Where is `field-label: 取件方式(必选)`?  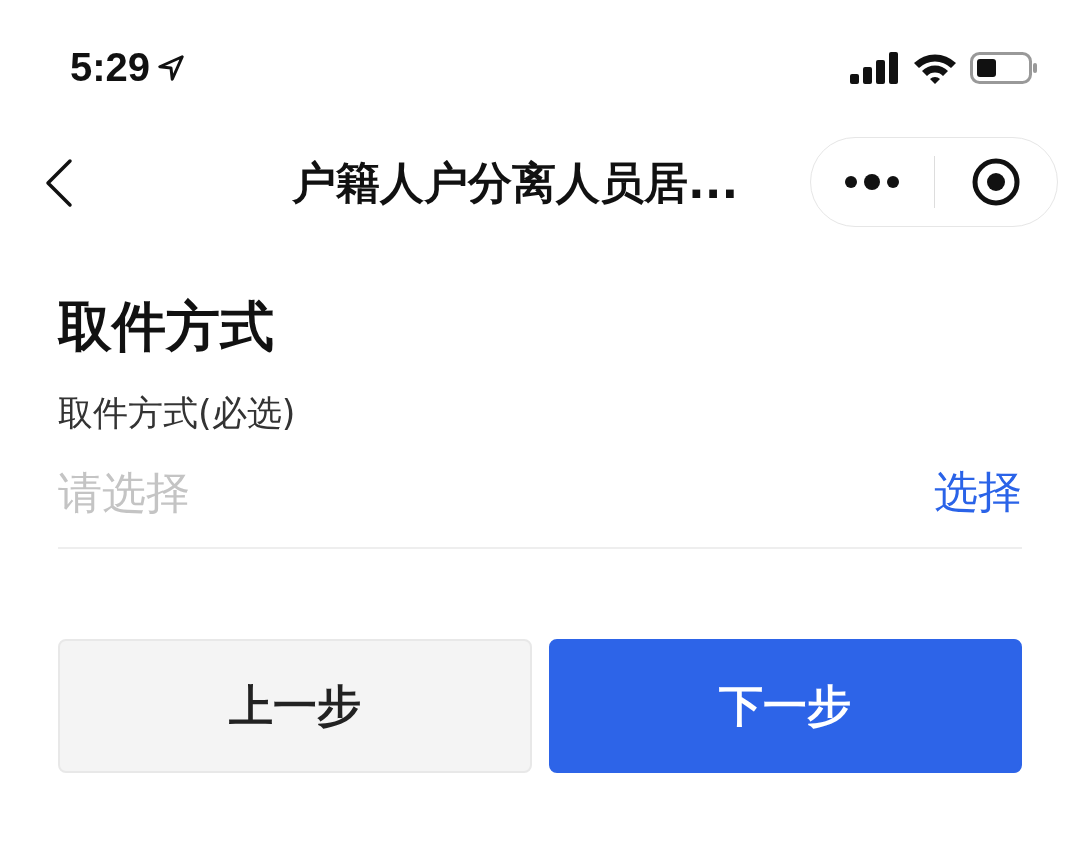
field-label: 取件方式(必选) is located at coordinates (177, 413).